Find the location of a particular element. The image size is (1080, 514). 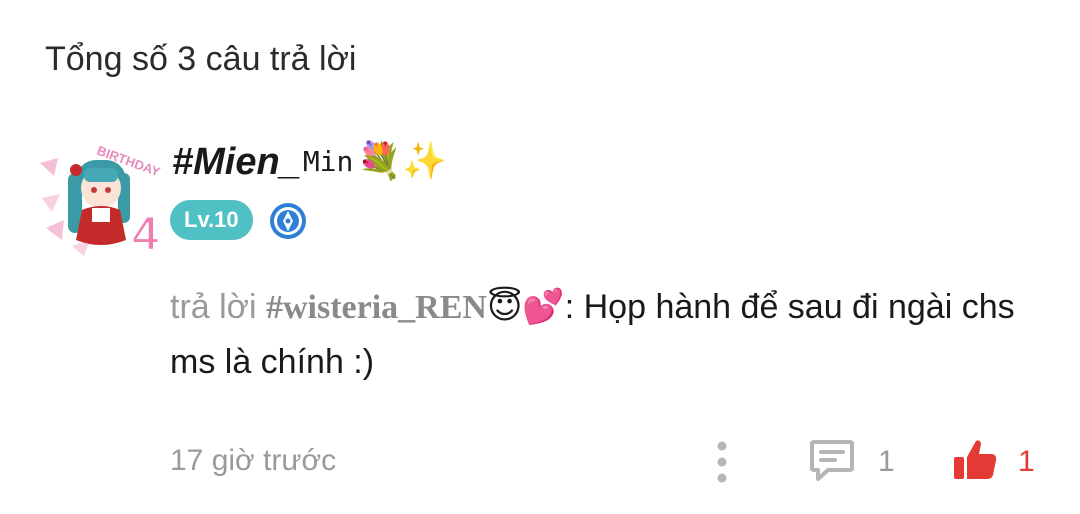

username-main: #Mien_ is located at coordinates (236, 162).